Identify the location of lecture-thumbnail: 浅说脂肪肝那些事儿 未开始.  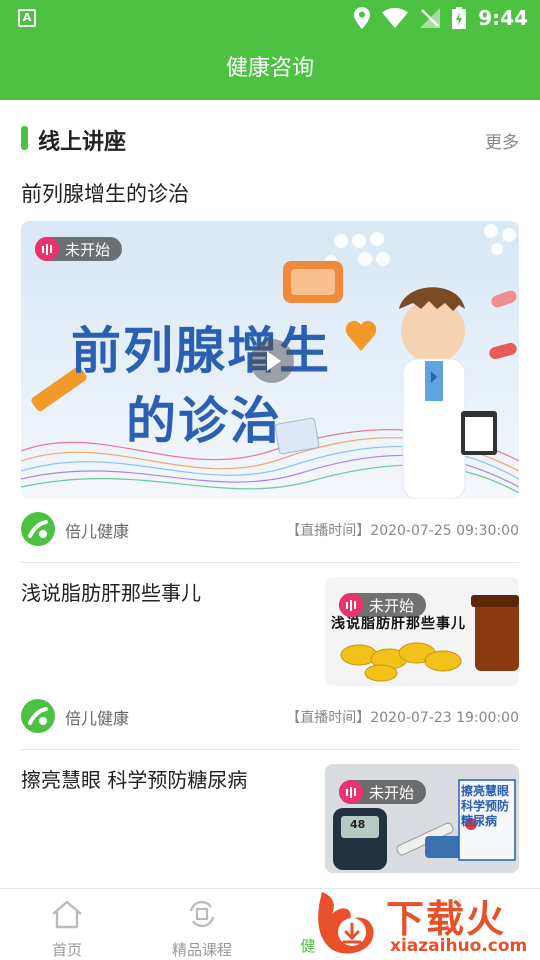
(422, 631).